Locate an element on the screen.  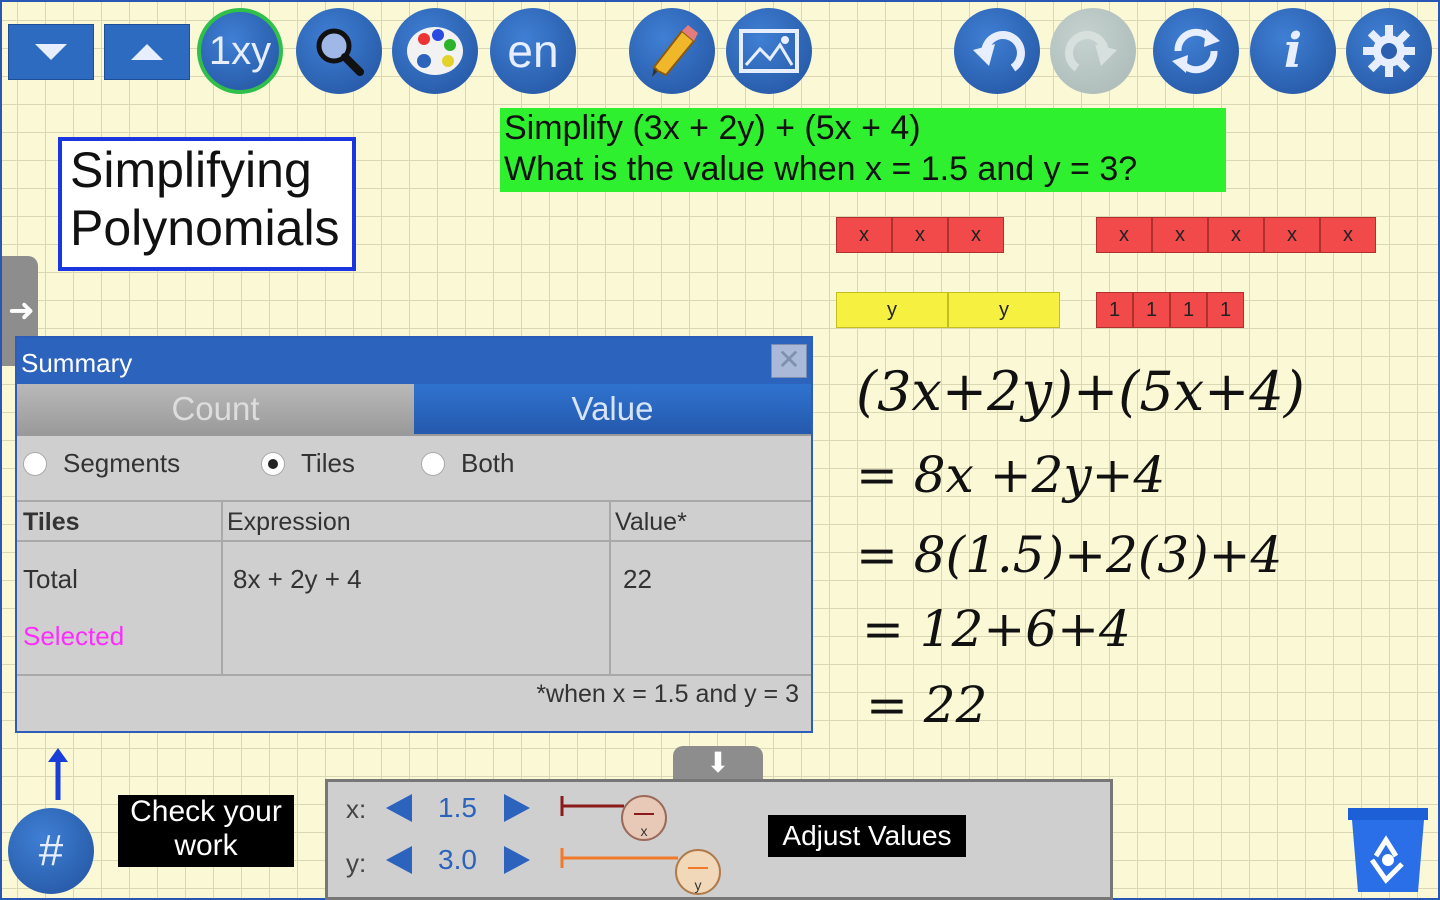
language-button: en is located at coordinates (533, 51).